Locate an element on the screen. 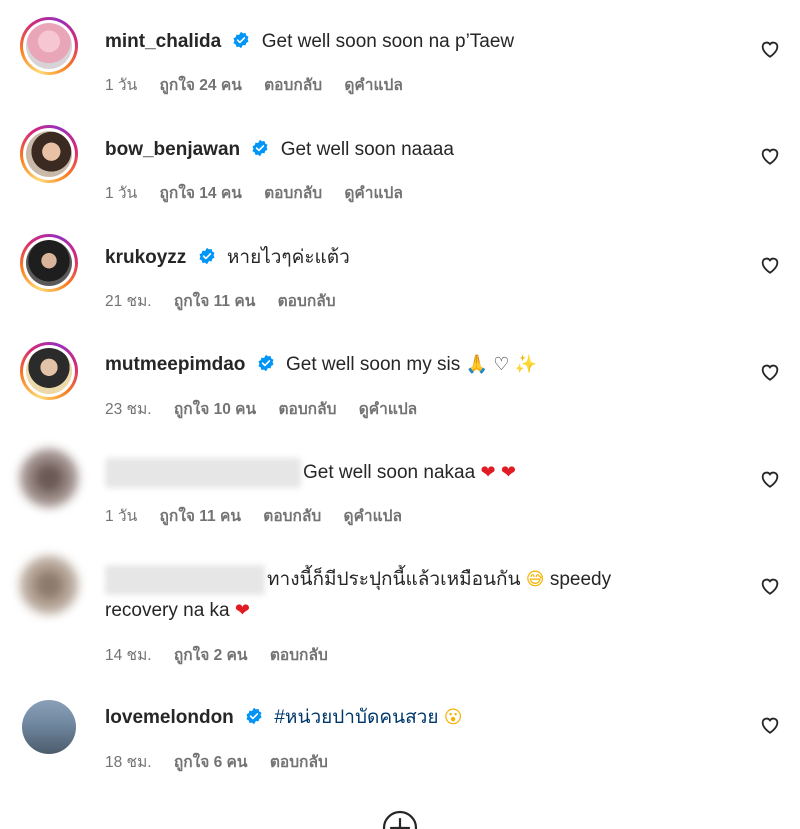 This screenshot has width=800, height=829. comment-username: bow_benjawan is located at coordinates (172, 149).